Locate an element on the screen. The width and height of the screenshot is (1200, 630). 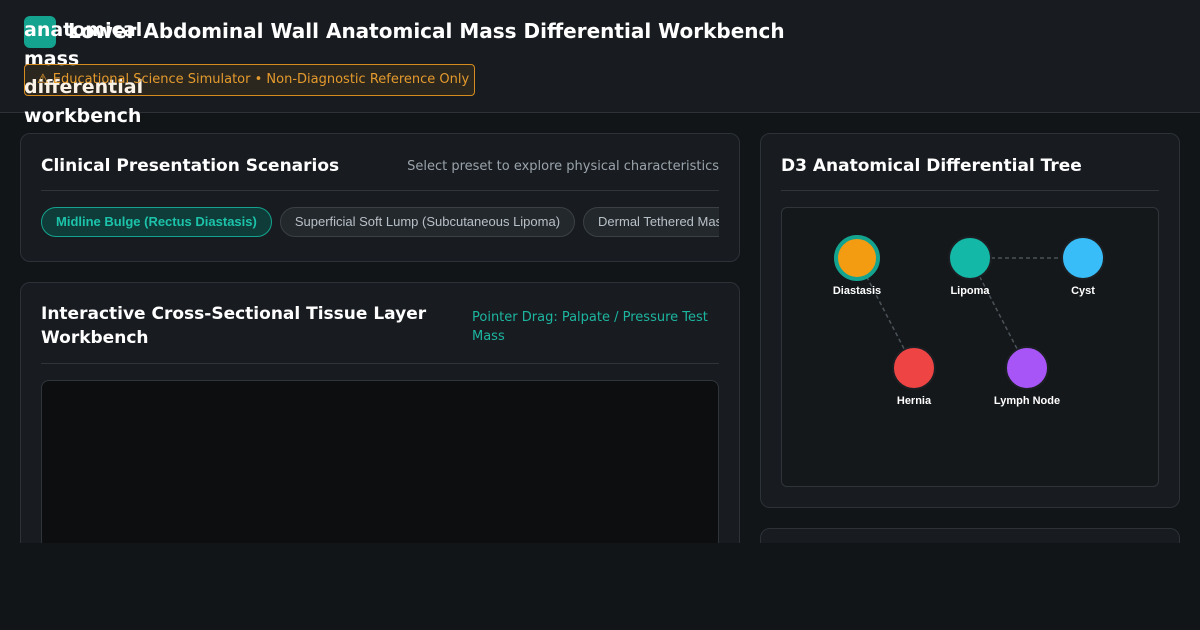
tree-node-label: Diastasis is located at coordinates (857, 291).